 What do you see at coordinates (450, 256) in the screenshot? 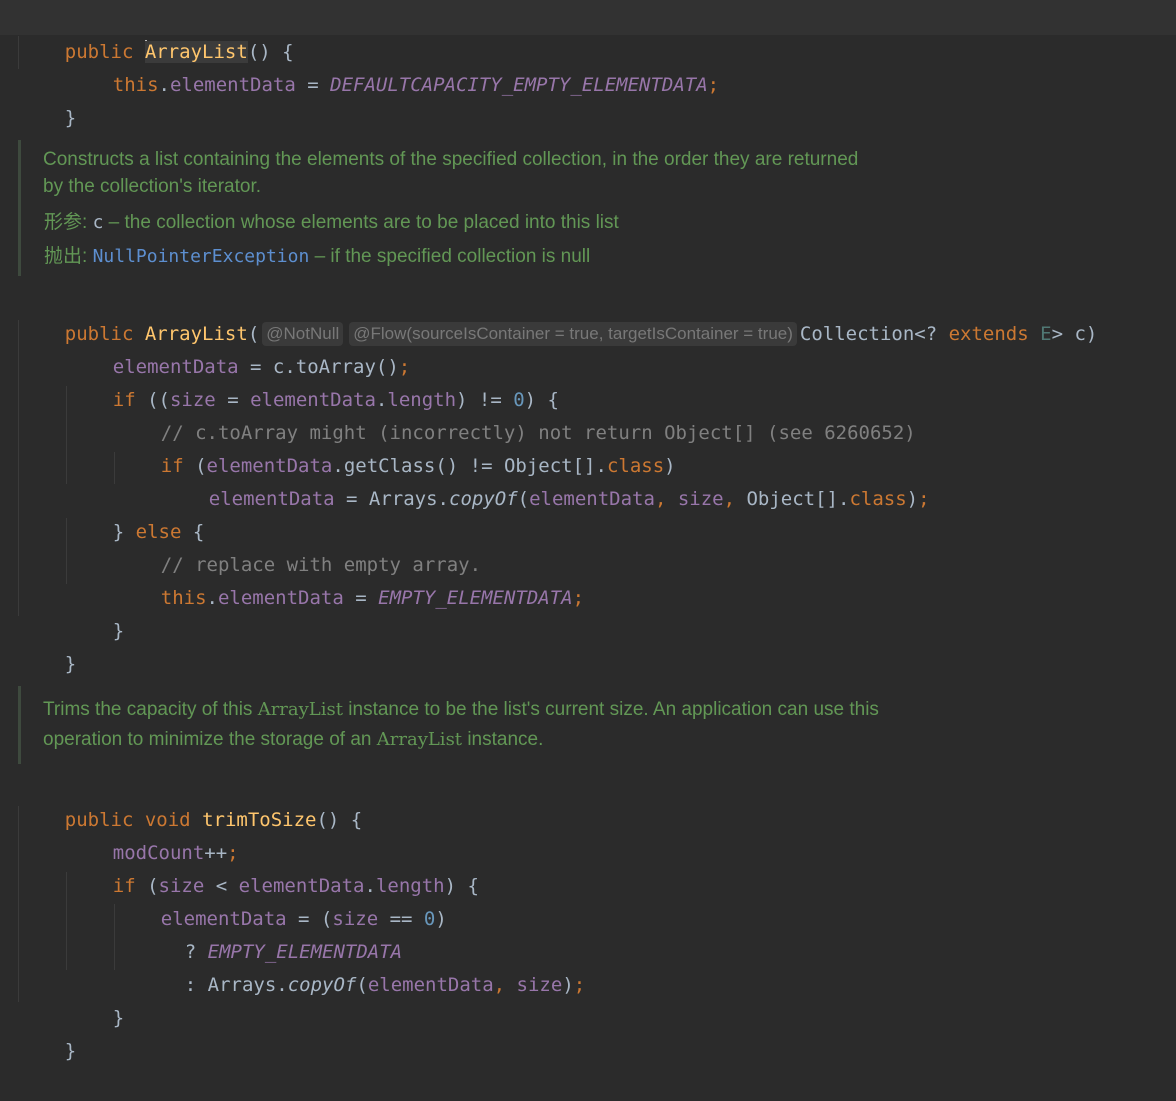
I see `doc-throws-desc: – if the specified collection is null` at bounding box center [450, 256].